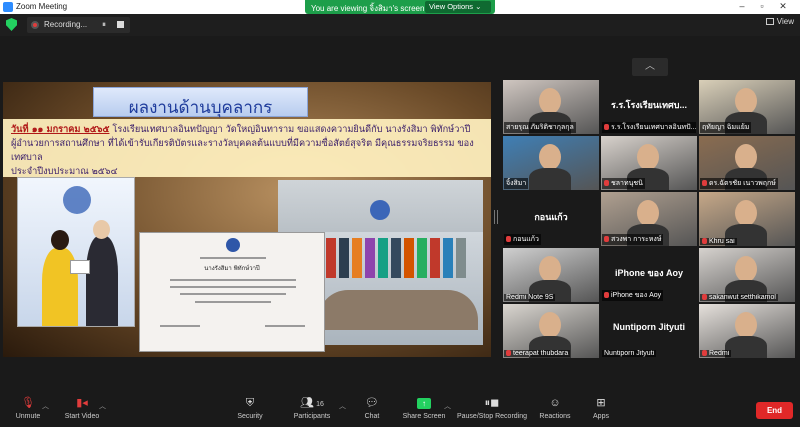 This screenshot has width=800, height=427. Describe the element at coordinates (82, 408) in the screenshot. I see `start-video-button: ▮◂ Start Video` at that location.